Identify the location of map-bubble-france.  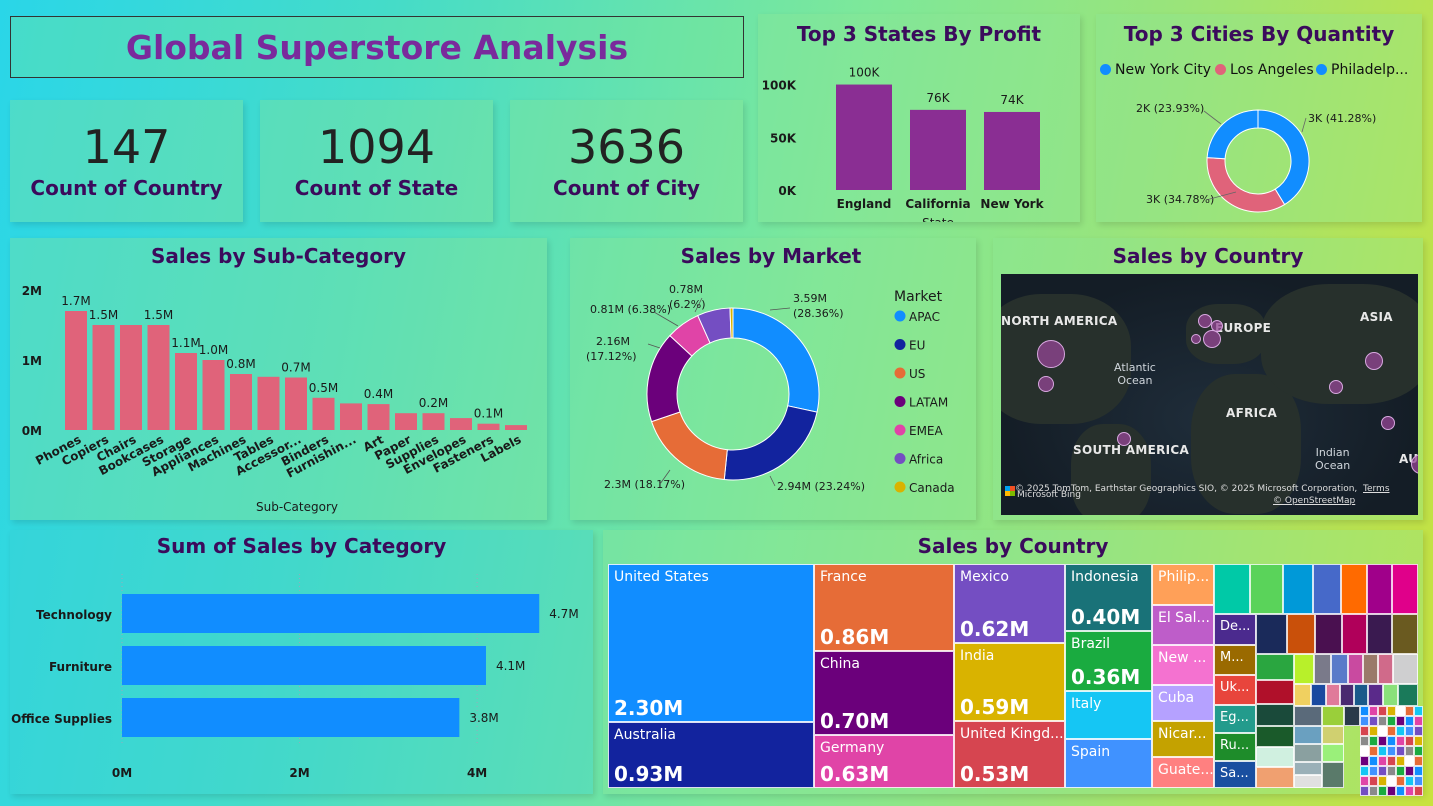
(1212, 339).